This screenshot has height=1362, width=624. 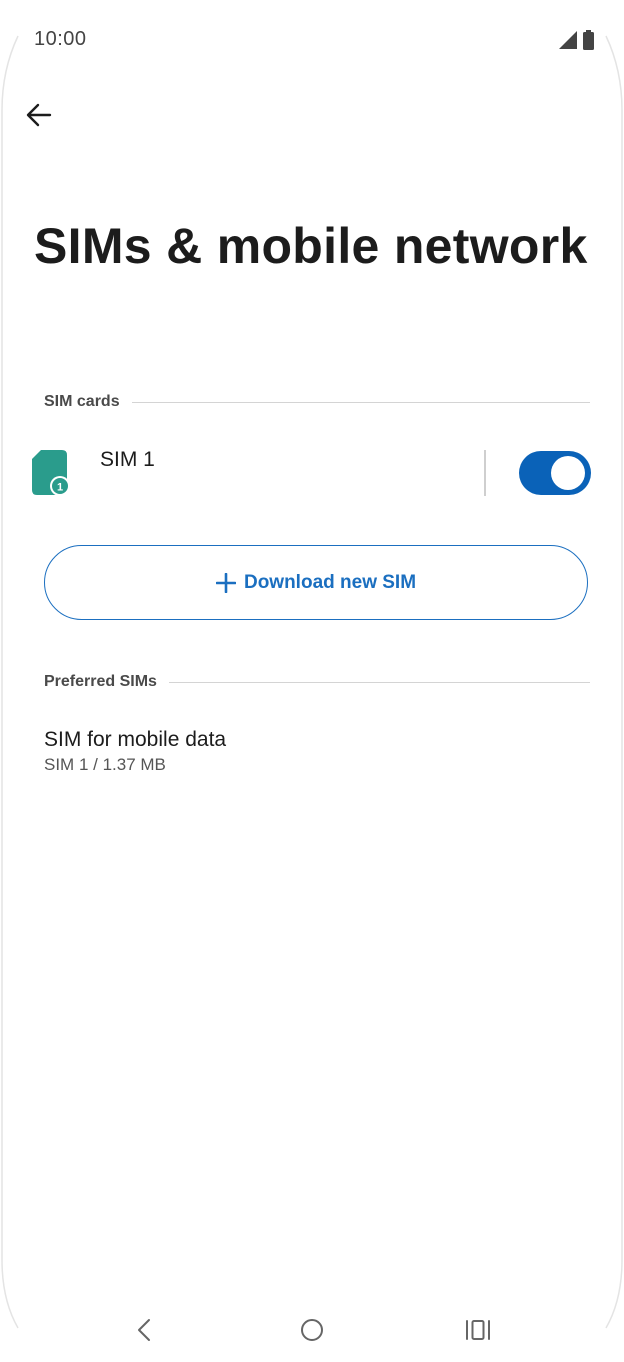 I want to click on nav-recents-button, so click(x=478, y=1330).